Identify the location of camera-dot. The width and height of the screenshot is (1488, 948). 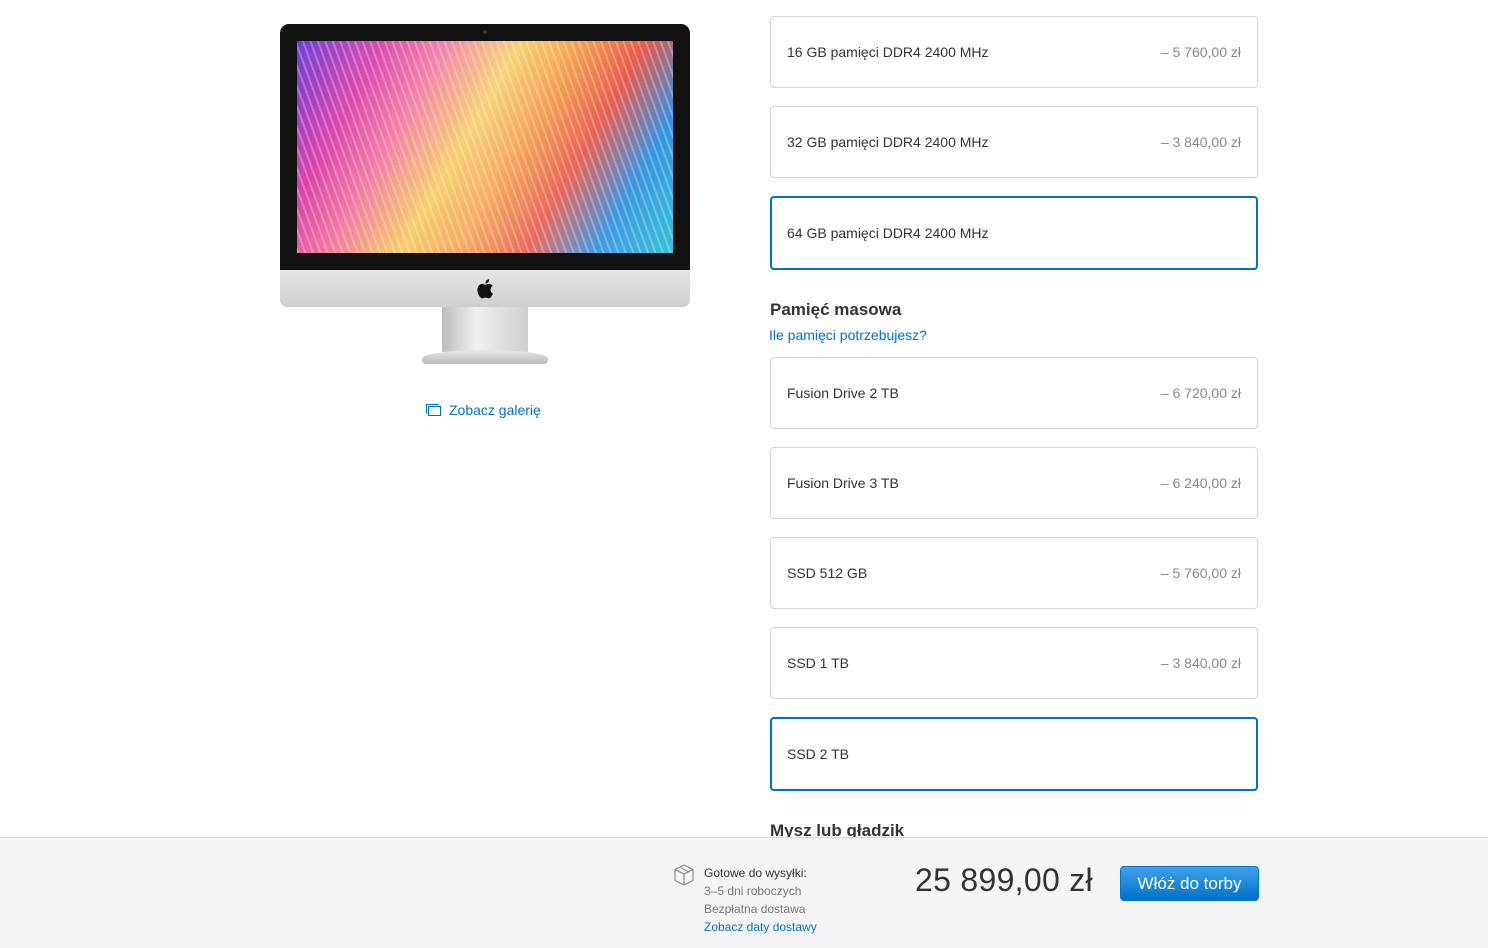
(485, 32).